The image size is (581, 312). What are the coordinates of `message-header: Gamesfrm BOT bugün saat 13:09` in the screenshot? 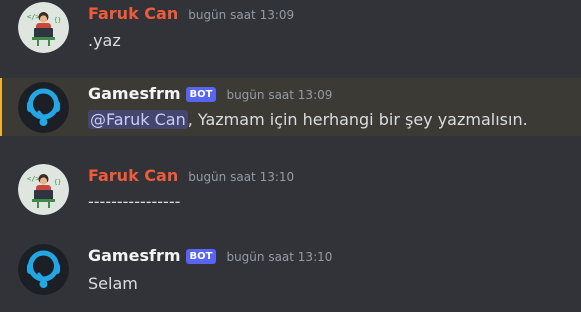 It's located at (210, 94).